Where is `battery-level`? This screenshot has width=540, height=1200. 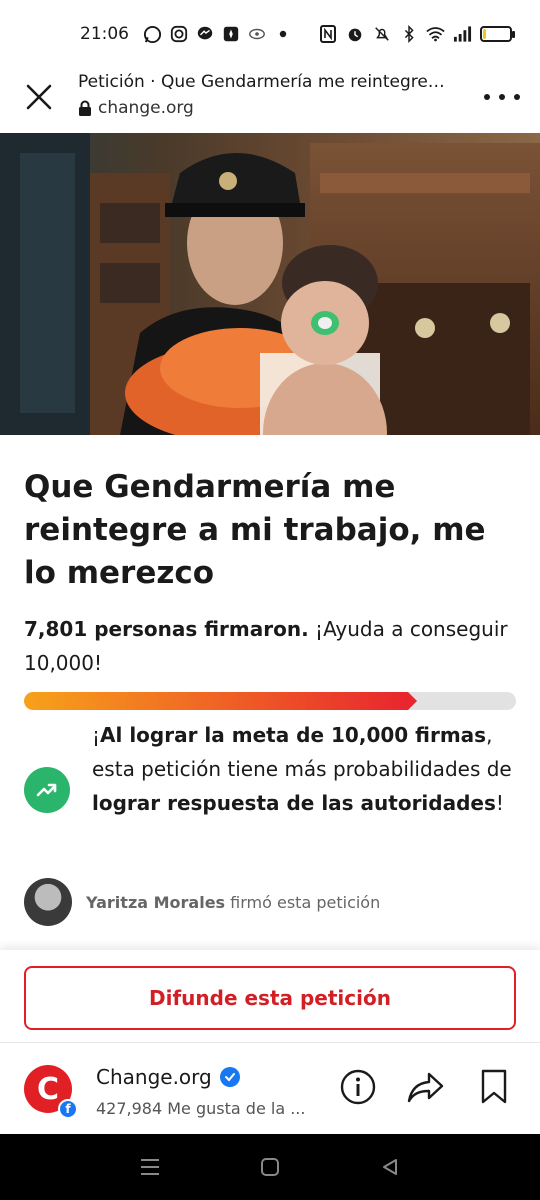
battery-level is located at coordinates (484, 34).